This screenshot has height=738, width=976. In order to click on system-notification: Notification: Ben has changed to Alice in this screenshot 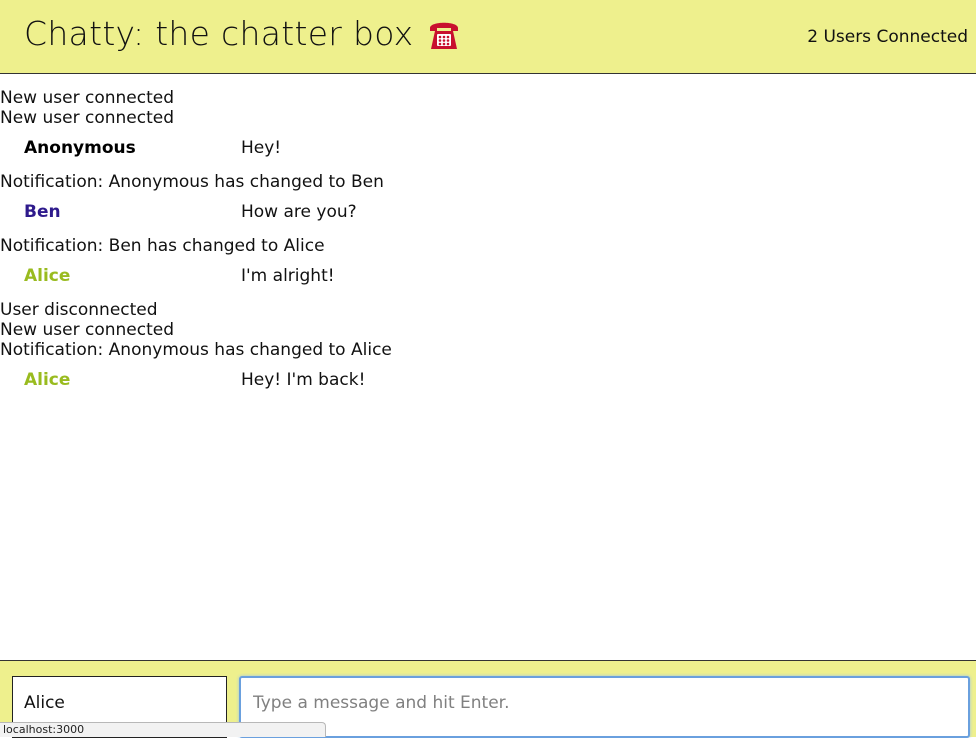, I will do `click(162, 246)`.